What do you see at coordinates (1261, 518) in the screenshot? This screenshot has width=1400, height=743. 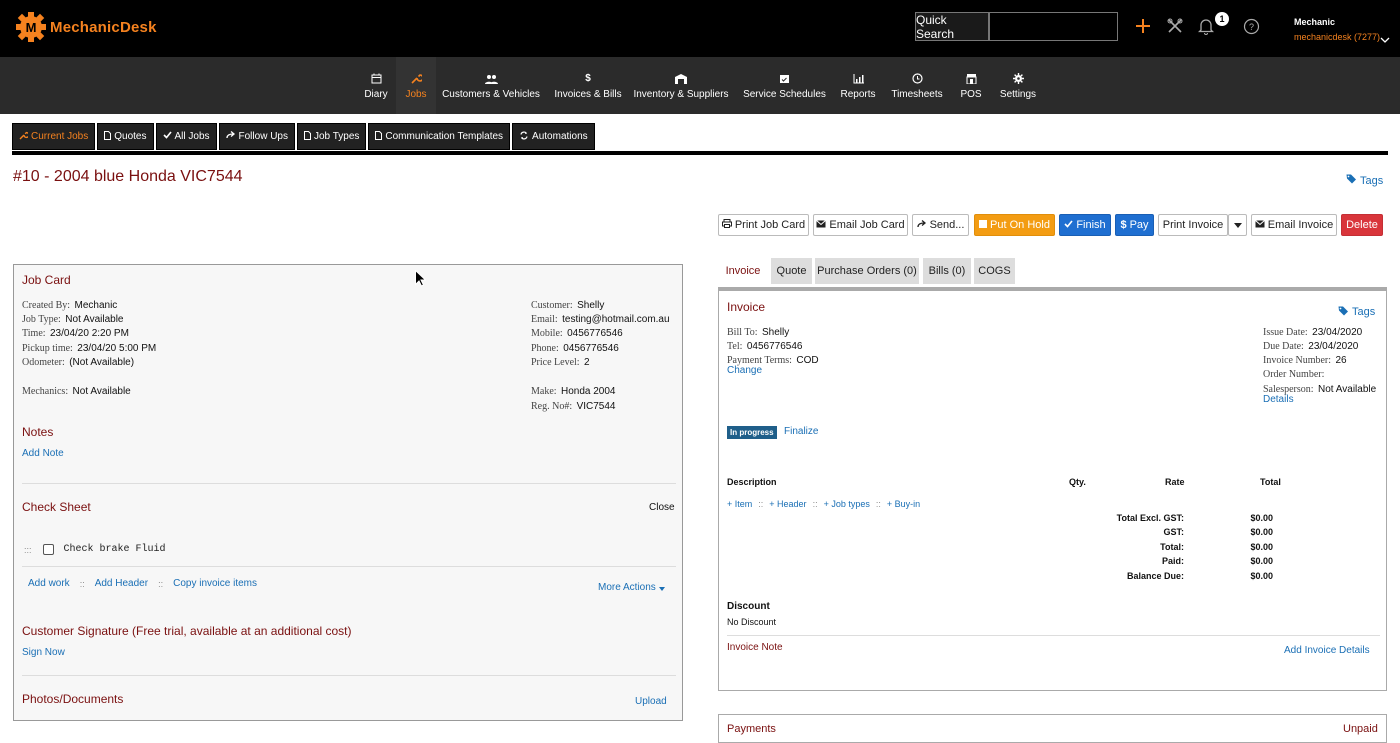 I see `total-excl-gst-value: $0.00` at bounding box center [1261, 518].